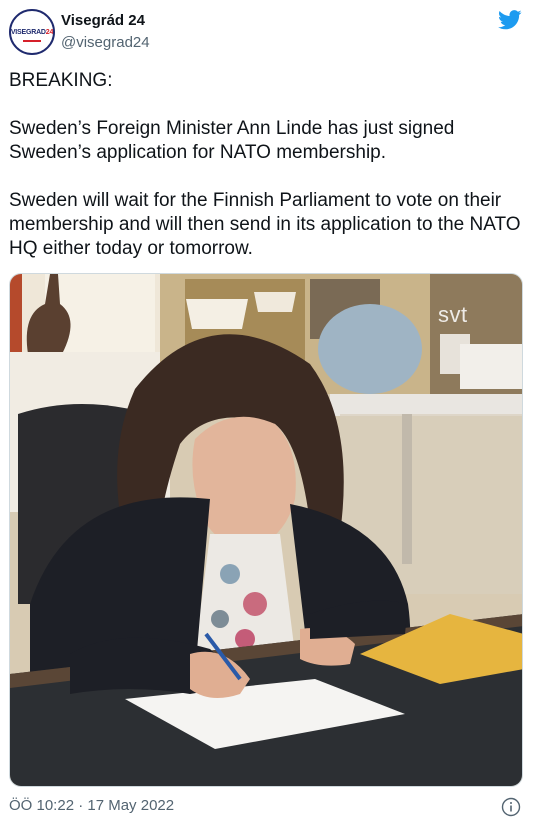  What do you see at coordinates (510, 20) in the screenshot?
I see `twitter-bird-icon` at bounding box center [510, 20].